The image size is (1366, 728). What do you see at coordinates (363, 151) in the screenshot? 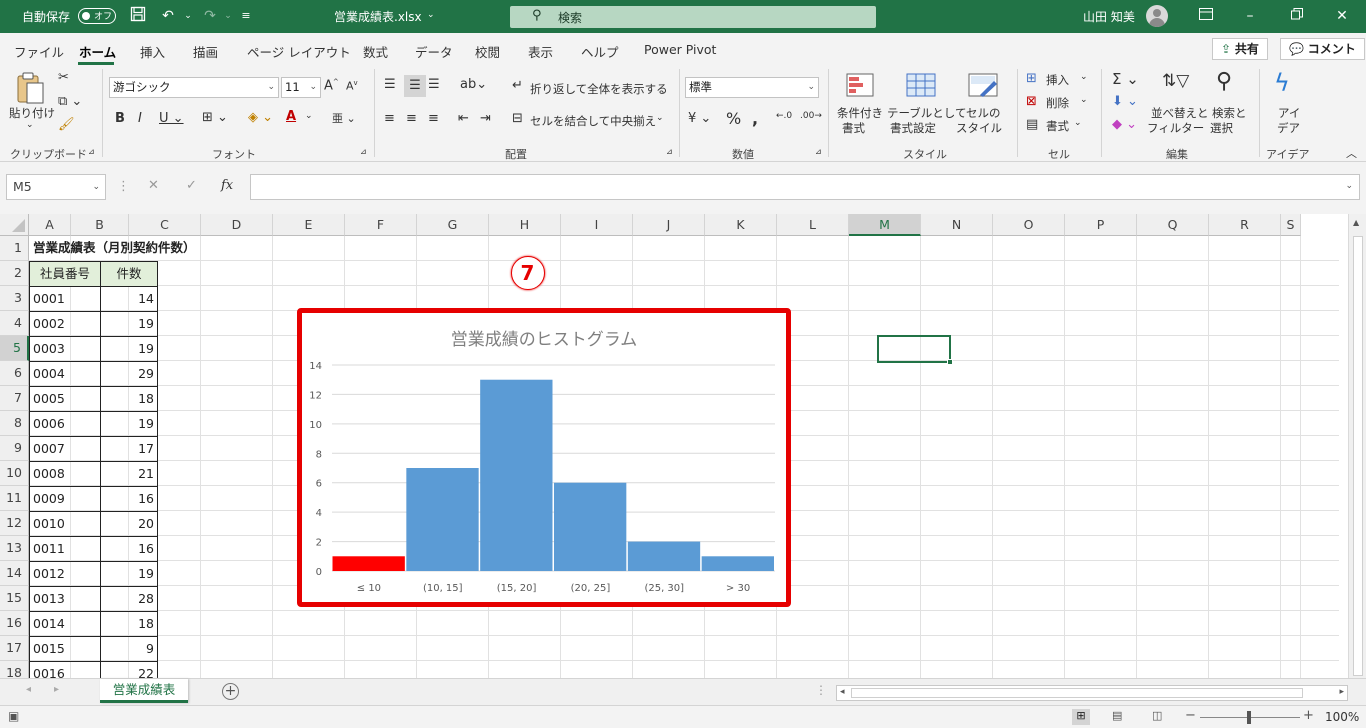
I see `font-launcher-icon: ⊿` at bounding box center [363, 151].